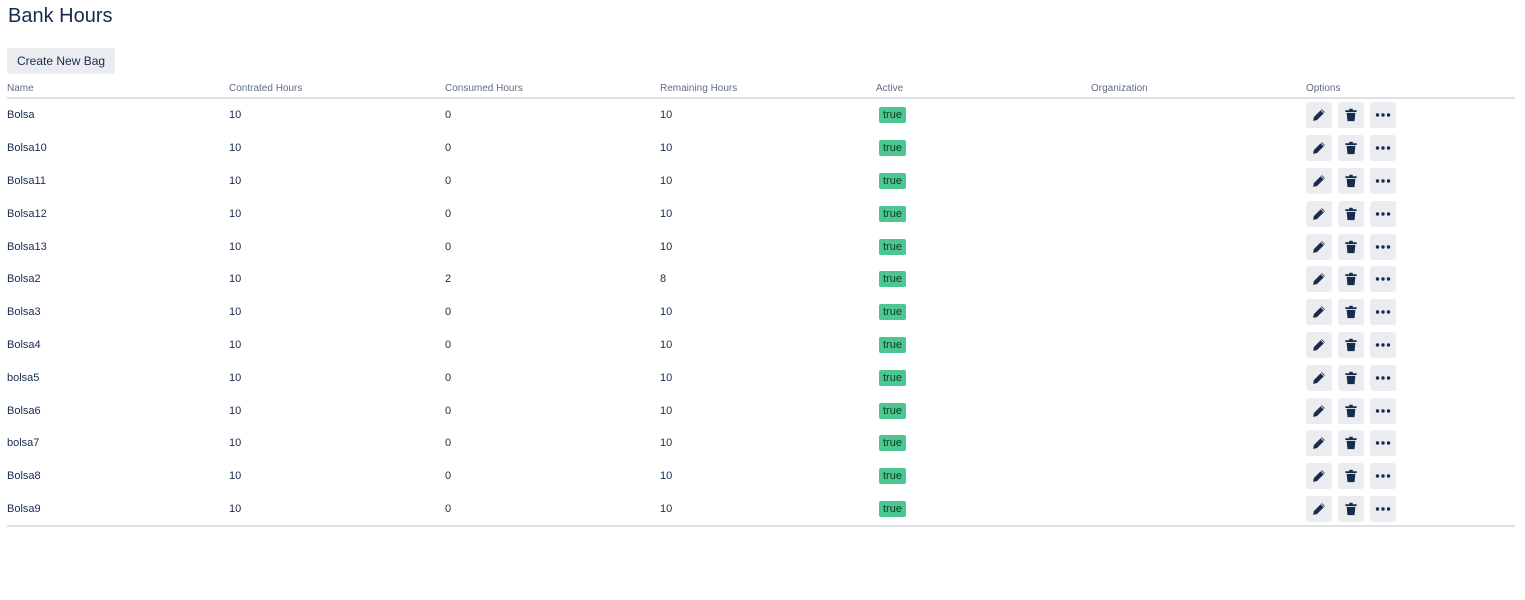 This screenshot has width=1525, height=600. I want to click on bag-name: Bolsa3, so click(24, 312).